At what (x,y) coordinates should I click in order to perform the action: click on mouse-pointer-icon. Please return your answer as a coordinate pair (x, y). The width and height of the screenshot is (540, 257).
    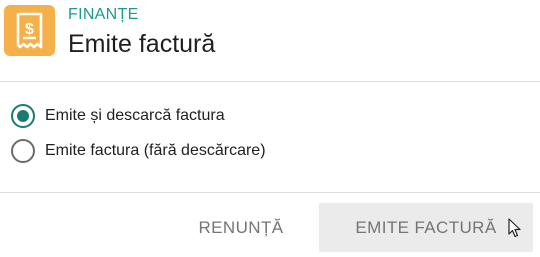
    Looking at the image, I should click on (514, 228).